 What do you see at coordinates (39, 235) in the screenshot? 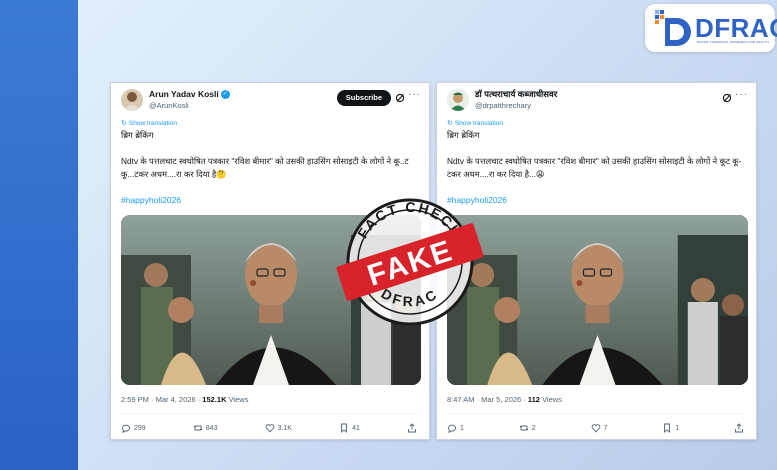
I see `left-color-band` at bounding box center [39, 235].